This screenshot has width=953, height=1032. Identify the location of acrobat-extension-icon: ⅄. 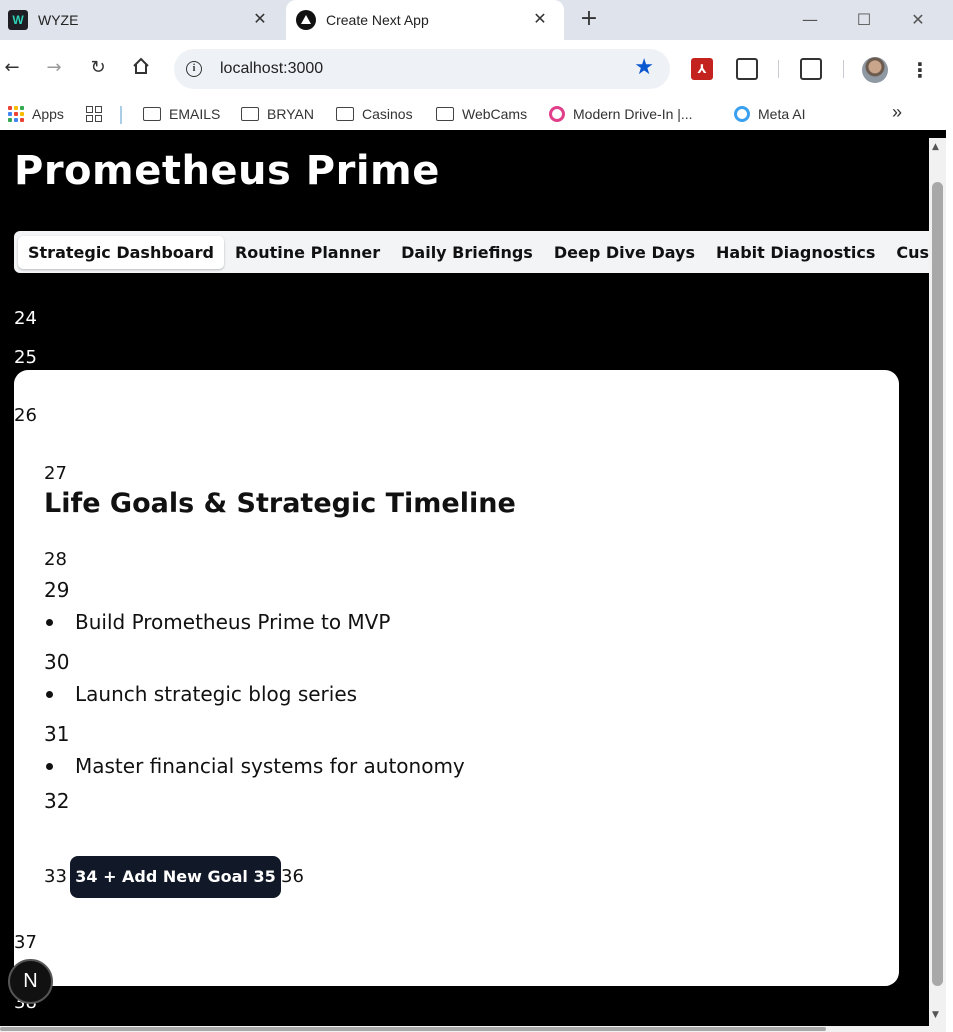
(702, 69).